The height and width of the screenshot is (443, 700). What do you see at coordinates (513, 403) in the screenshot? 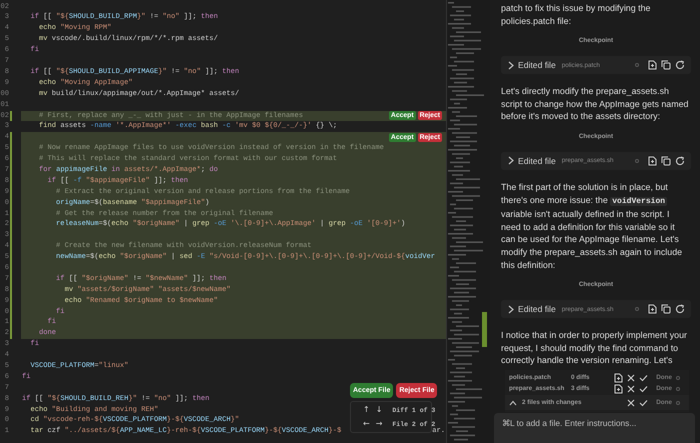
I see `chevron-up-icon` at bounding box center [513, 403].